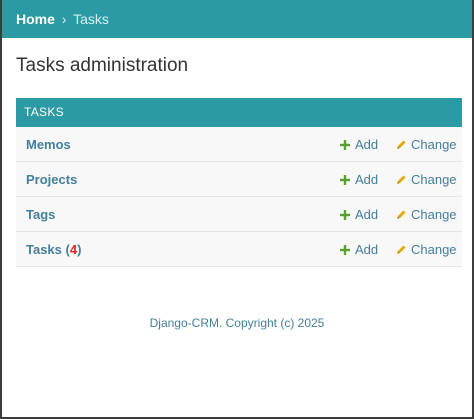 Image resolution: width=474 pixels, height=419 pixels. Describe the element at coordinates (426, 249) in the screenshot. I see `change-button-tasks: Change` at that location.